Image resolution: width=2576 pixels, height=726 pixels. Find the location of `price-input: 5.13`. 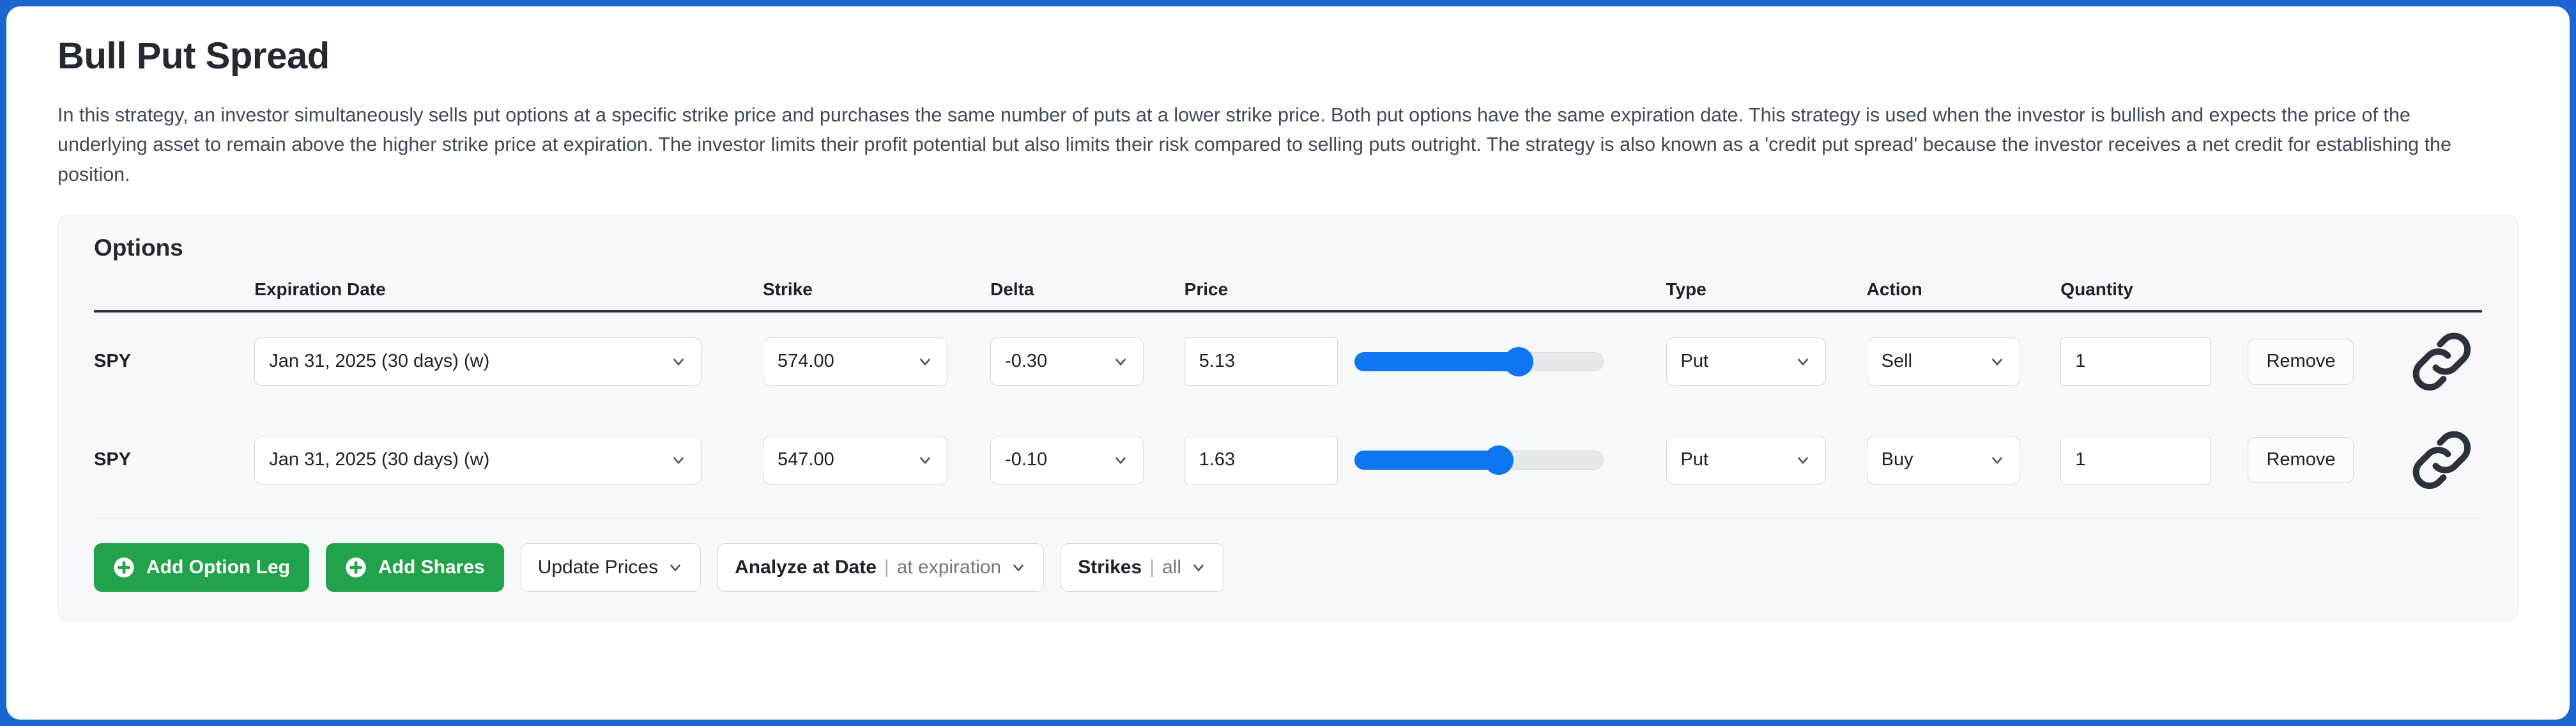

price-input: 5.13 is located at coordinates (1261, 361).